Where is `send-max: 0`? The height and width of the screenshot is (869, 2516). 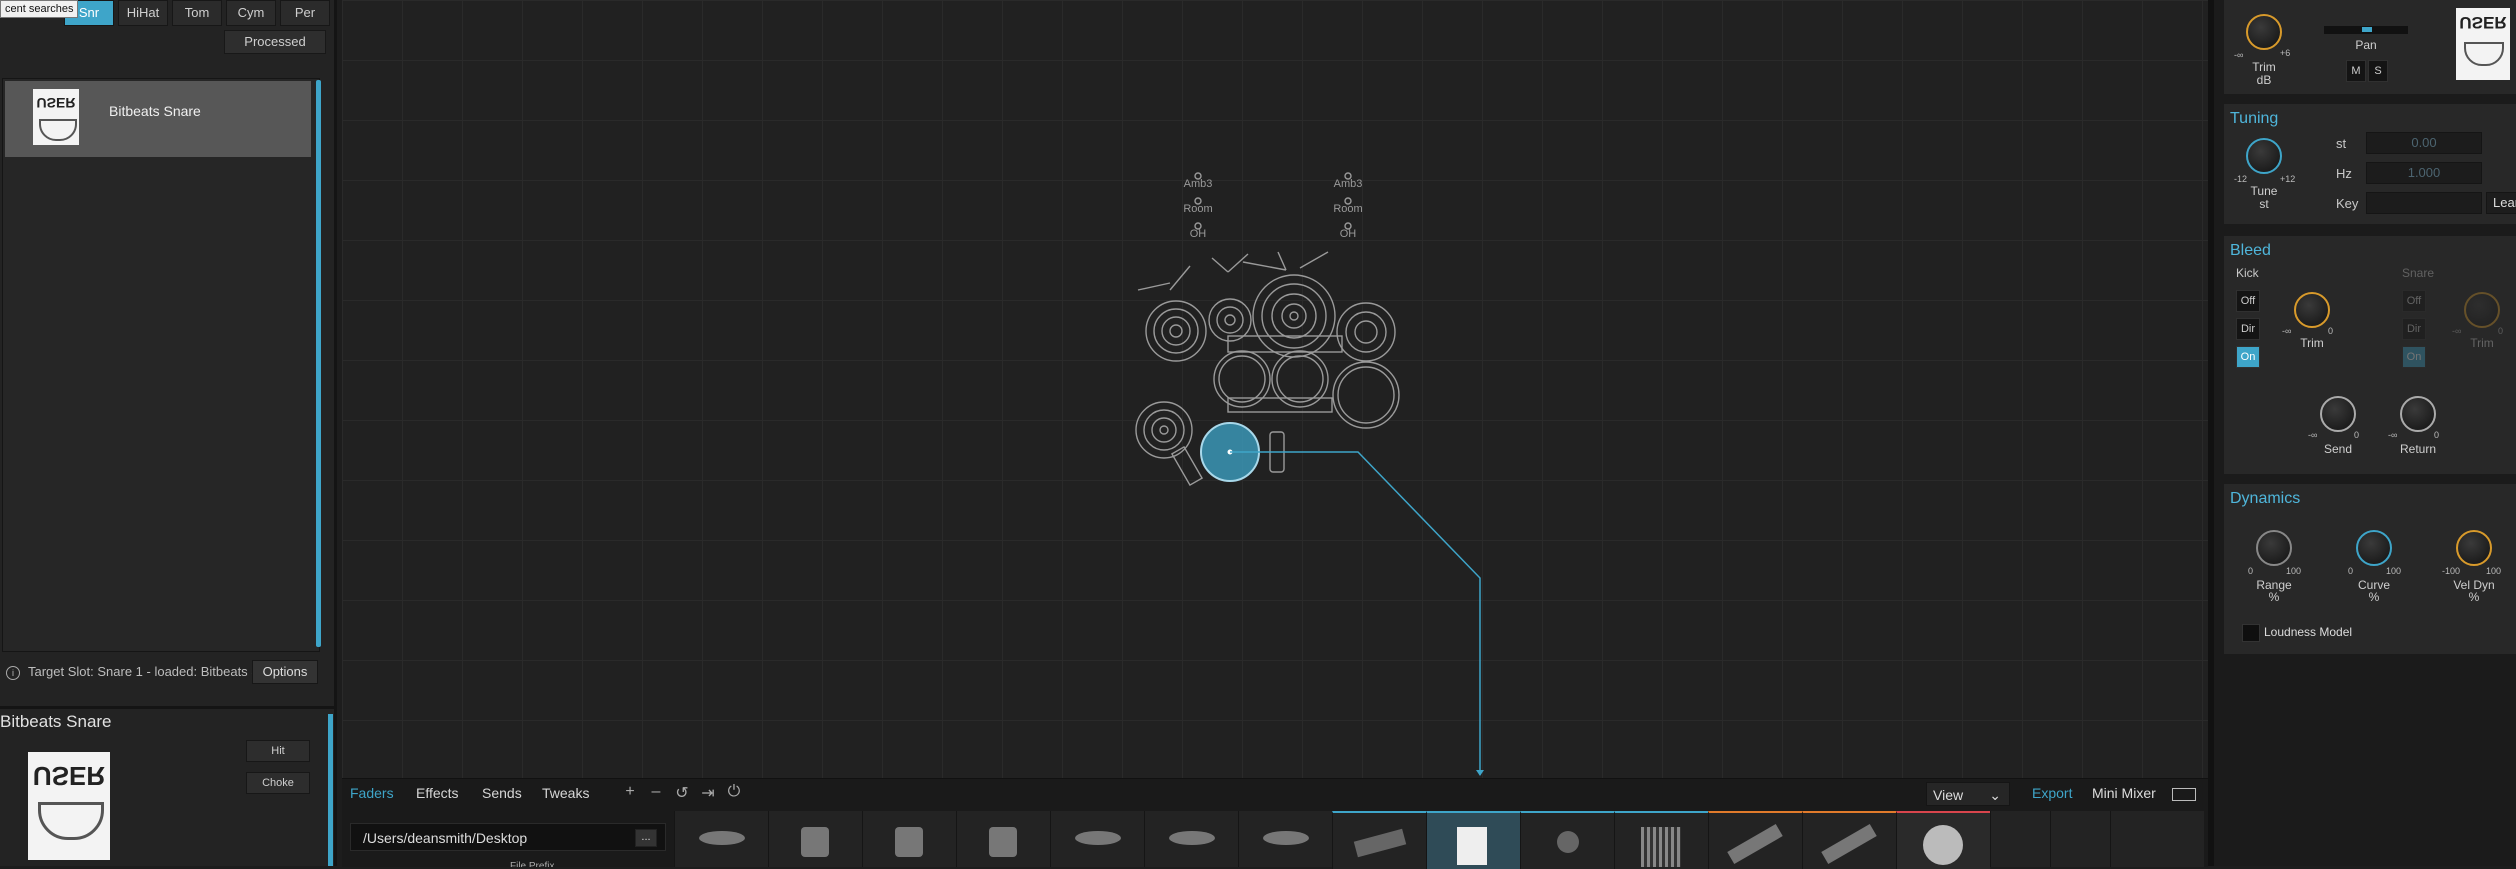
send-max: 0 is located at coordinates (2357, 435).